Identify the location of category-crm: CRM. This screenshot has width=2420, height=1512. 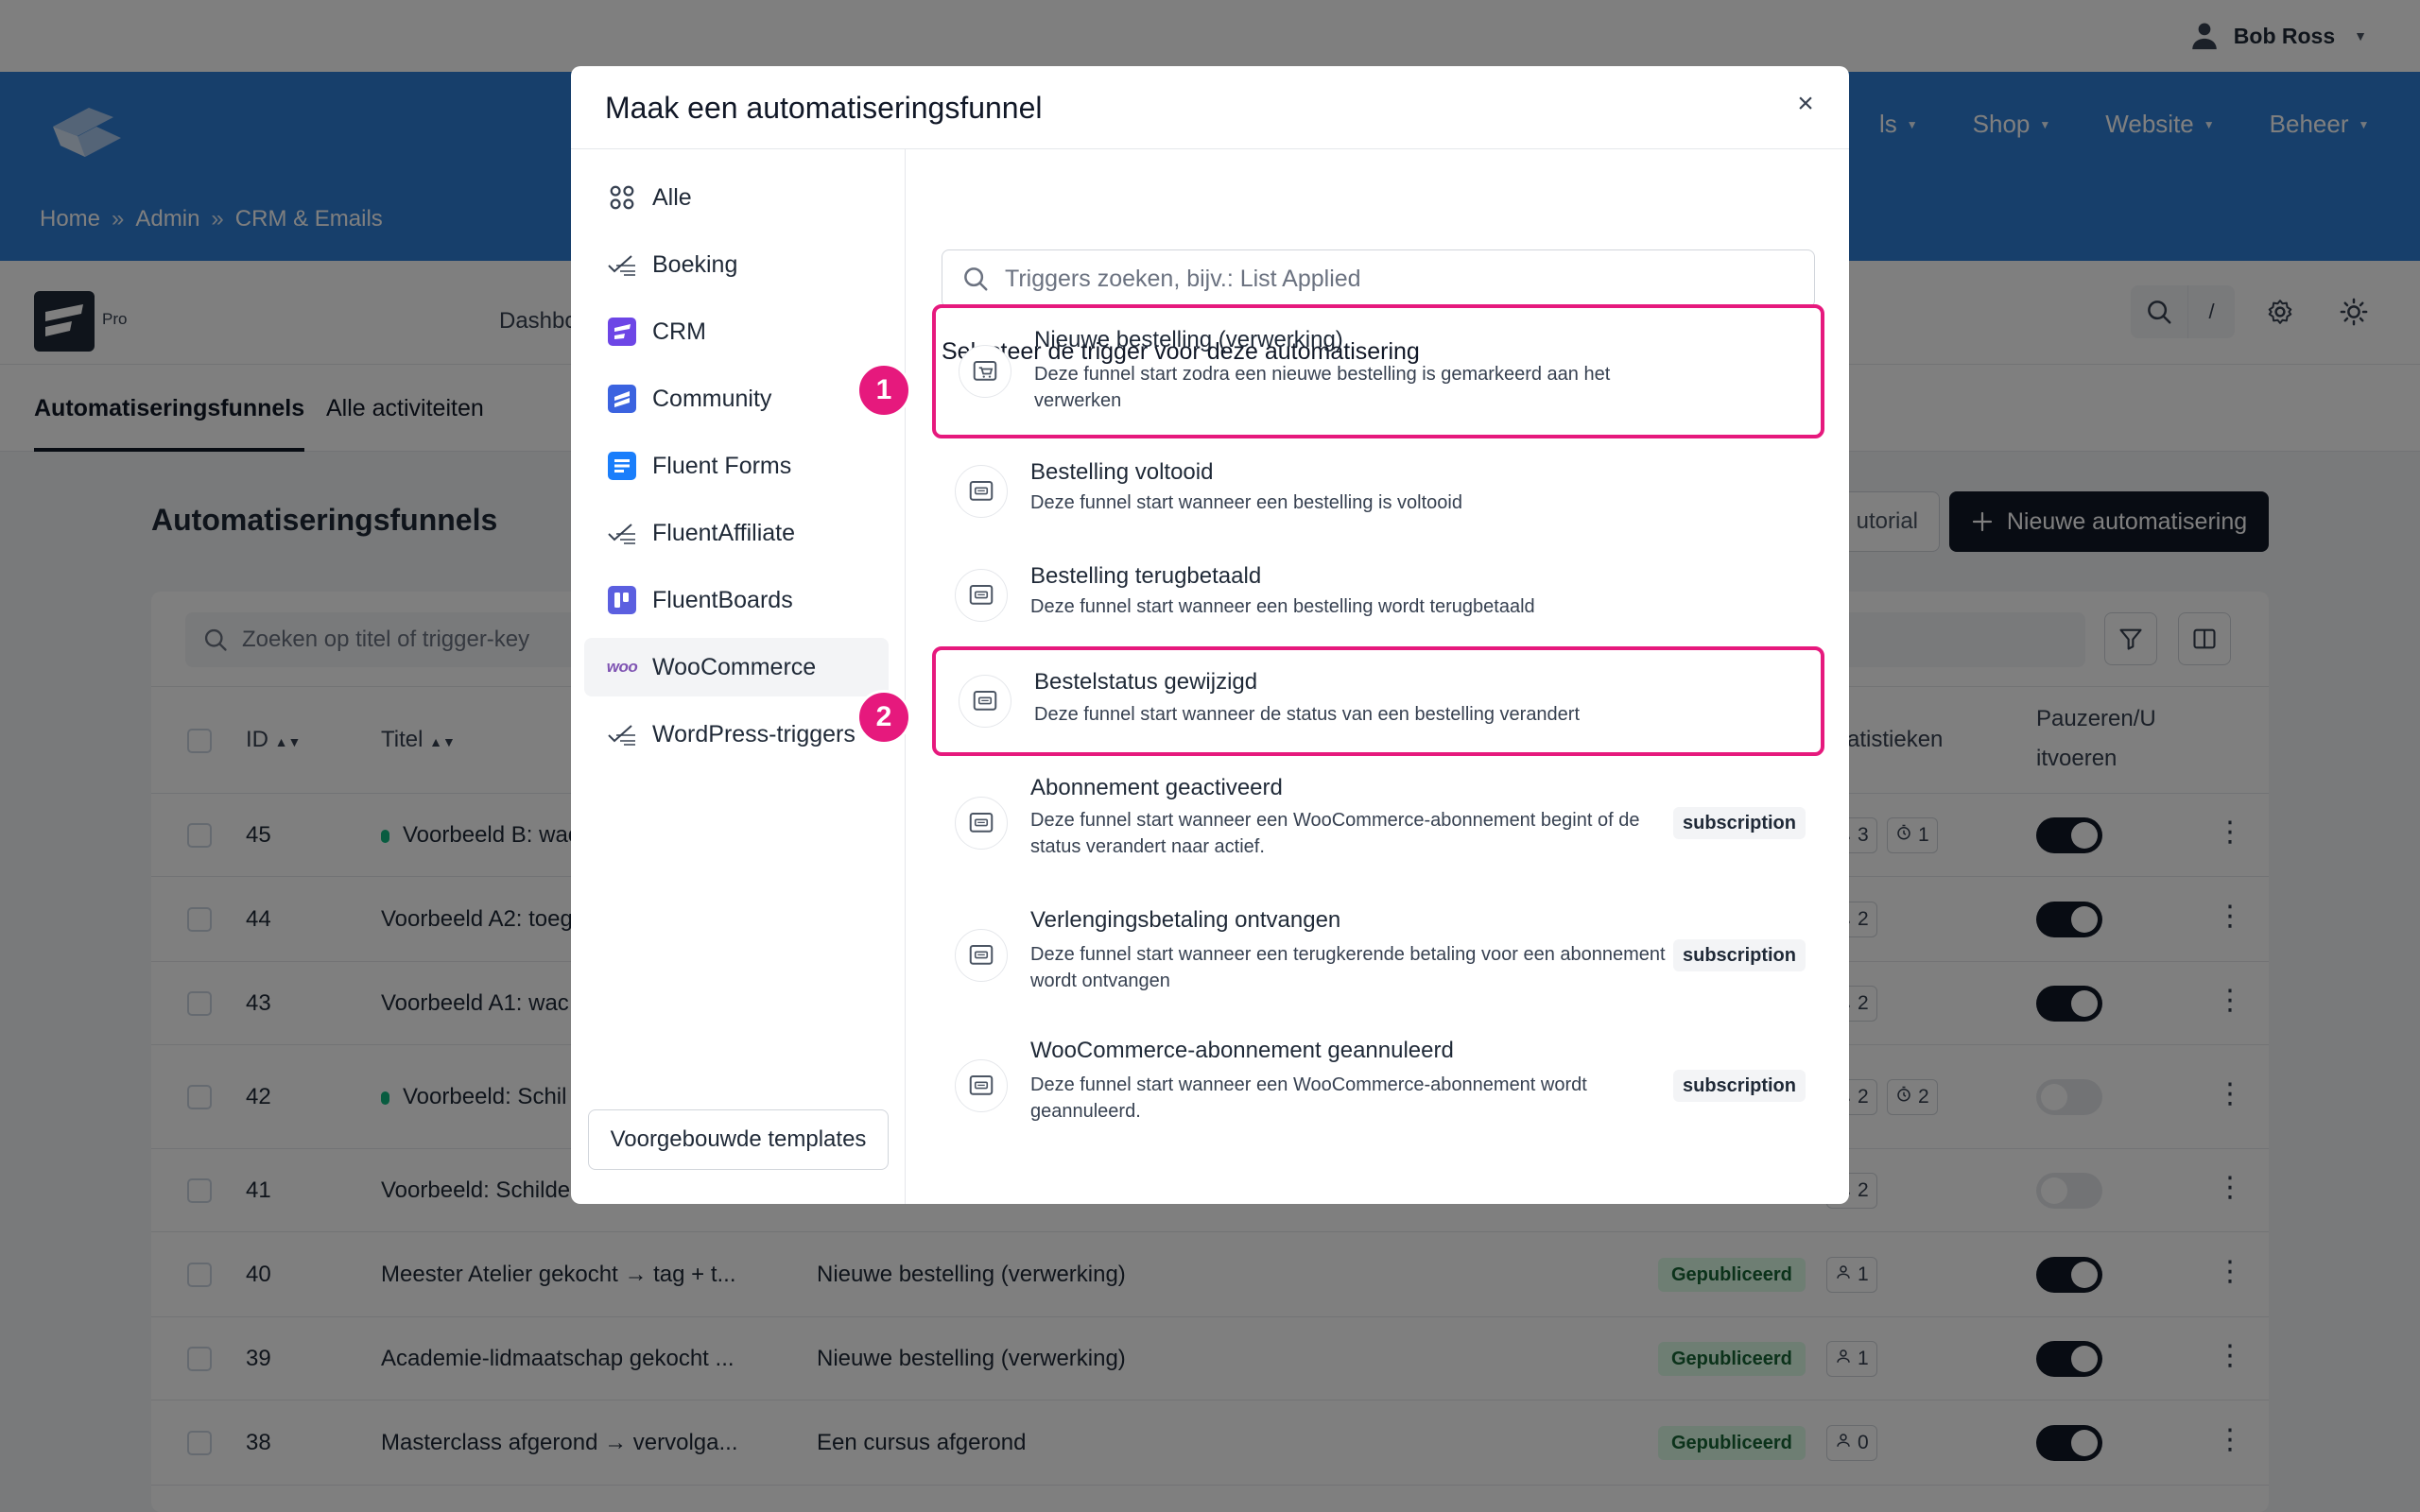
(736, 331).